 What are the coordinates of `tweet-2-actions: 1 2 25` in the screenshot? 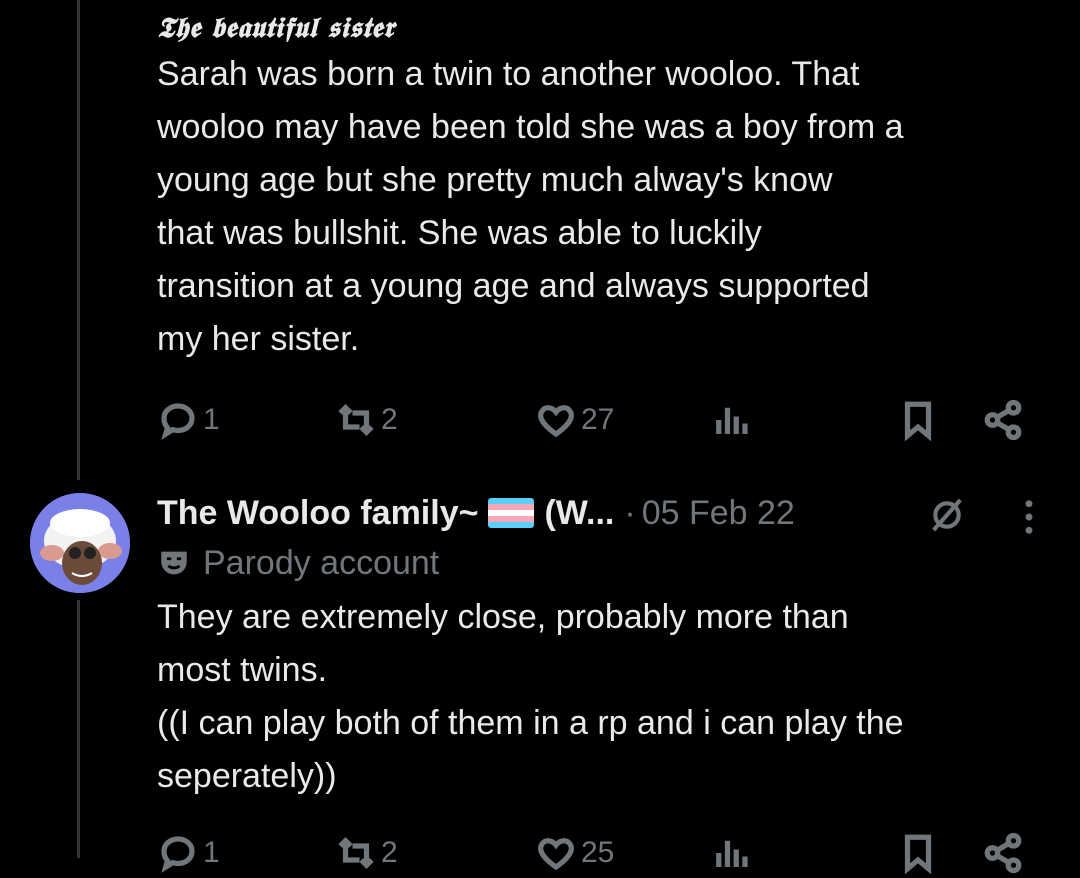 It's located at (597, 853).